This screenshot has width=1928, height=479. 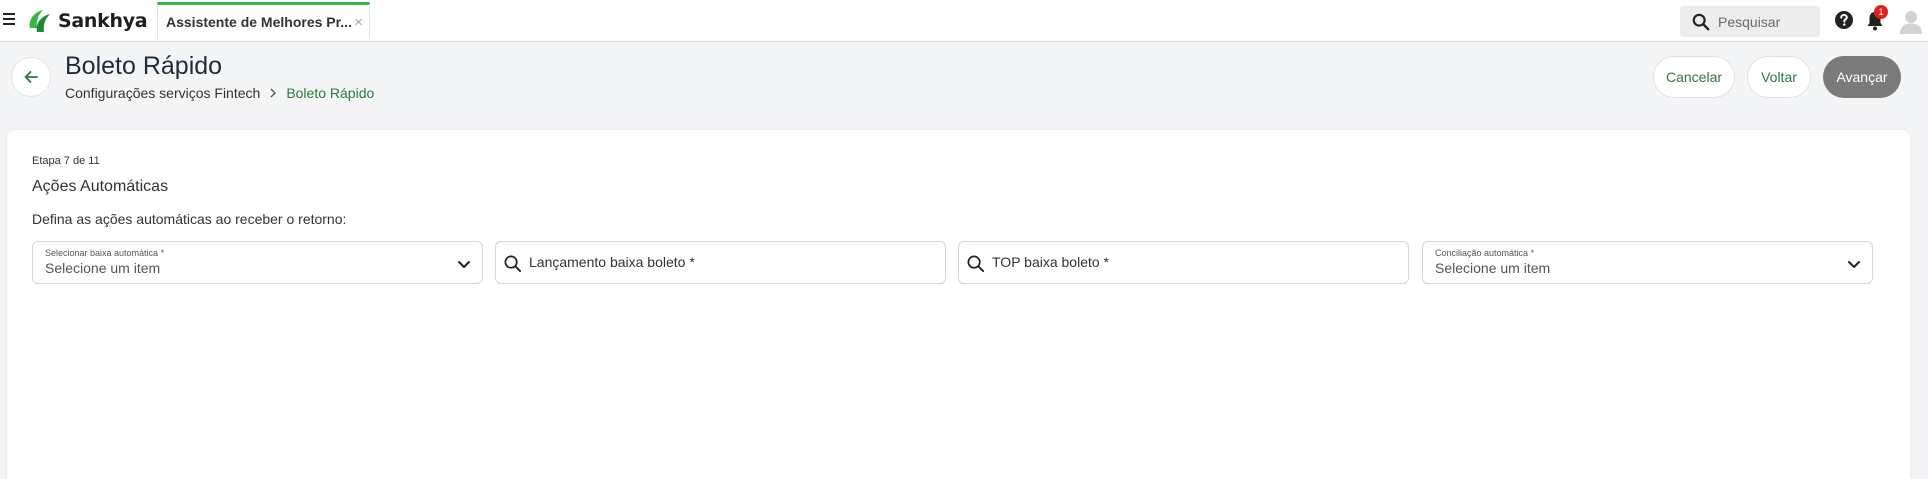 What do you see at coordinates (39, 21) in the screenshot?
I see `sankhya-logo-mark` at bounding box center [39, 21].